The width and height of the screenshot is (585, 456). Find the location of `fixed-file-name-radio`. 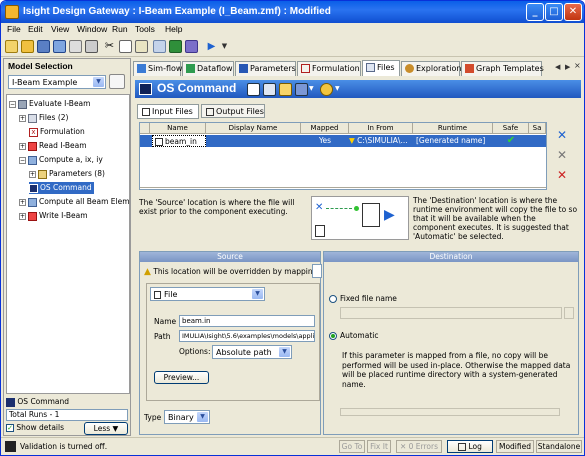

fixed-file-name-radio is located at coordinates (333, 299).